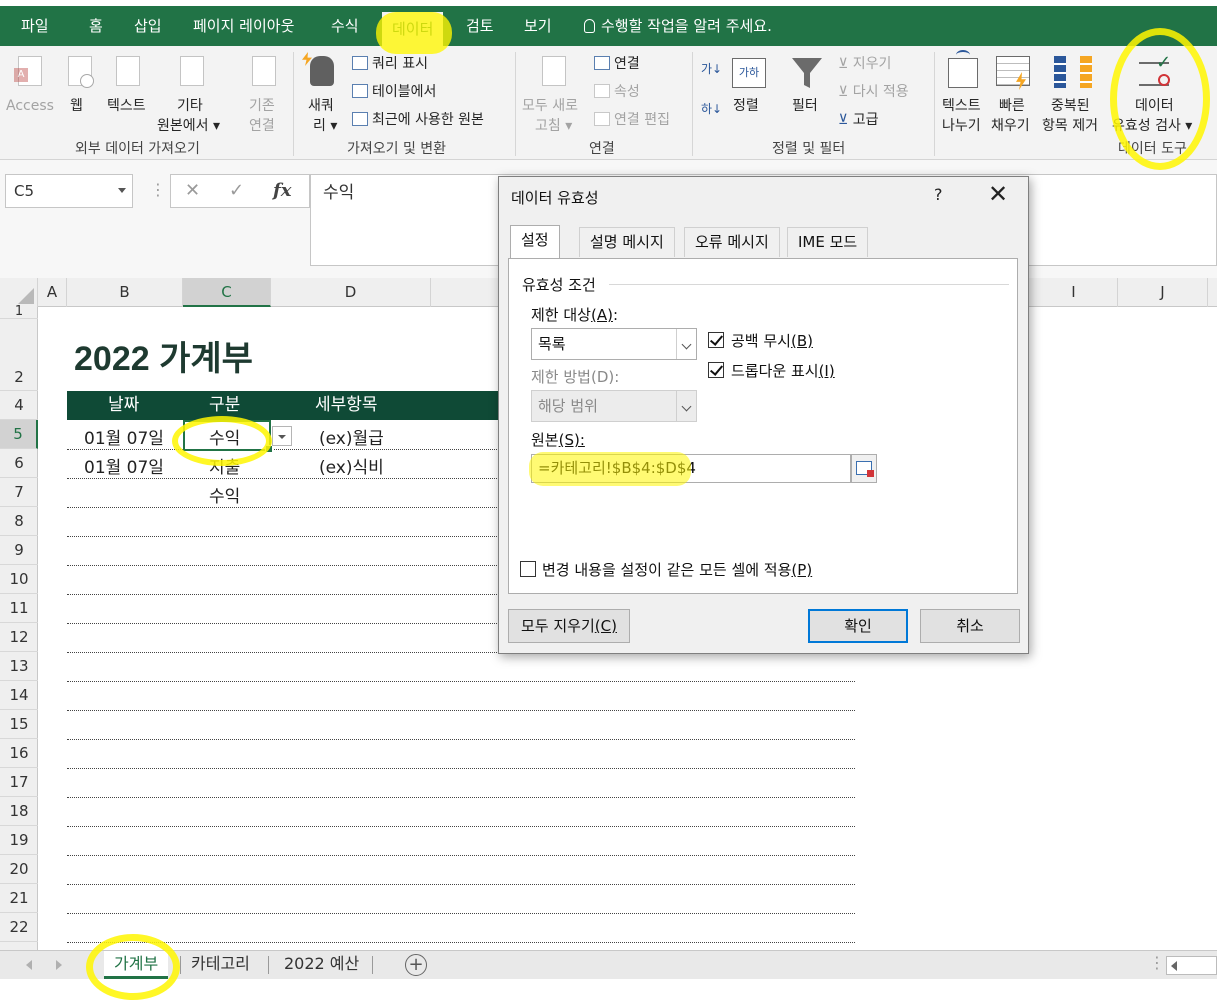  I want to click on row-header: 2, so click(19, 355).